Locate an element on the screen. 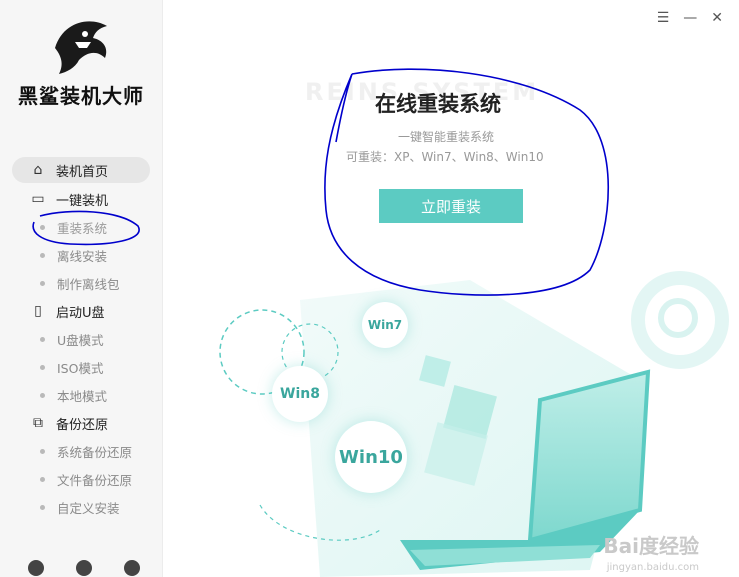 This screenshot has height=577, width=739. sidebar-item-iso-mode: ISO模式 is located at coordinates (71, 367).